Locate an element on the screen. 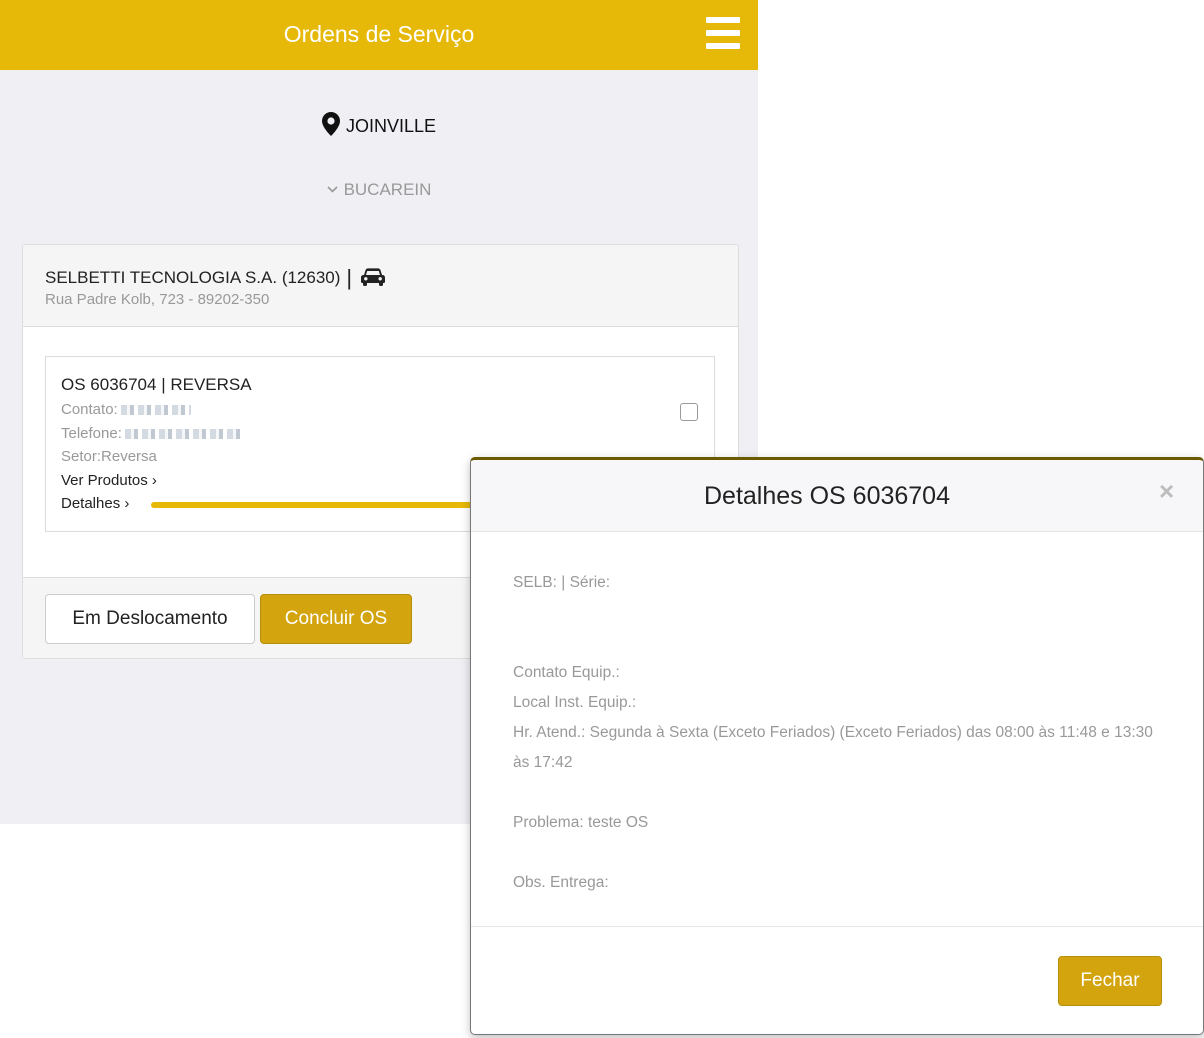 This screenshot has height=1038, width=1204. contact-line: Contato: is located at coordinates (126, 409).